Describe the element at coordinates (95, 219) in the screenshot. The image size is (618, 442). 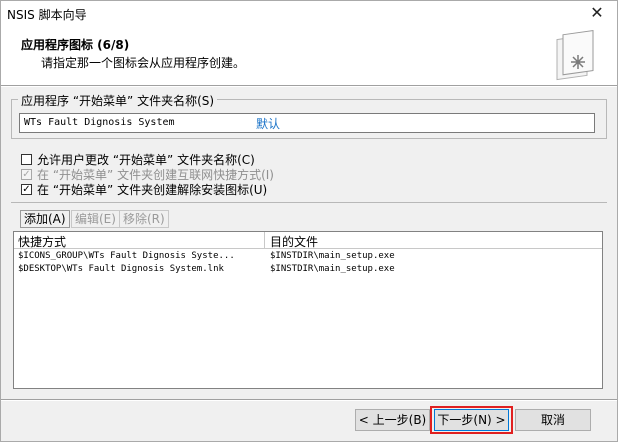
I see `edit-button: 编辑(E)` at that location.